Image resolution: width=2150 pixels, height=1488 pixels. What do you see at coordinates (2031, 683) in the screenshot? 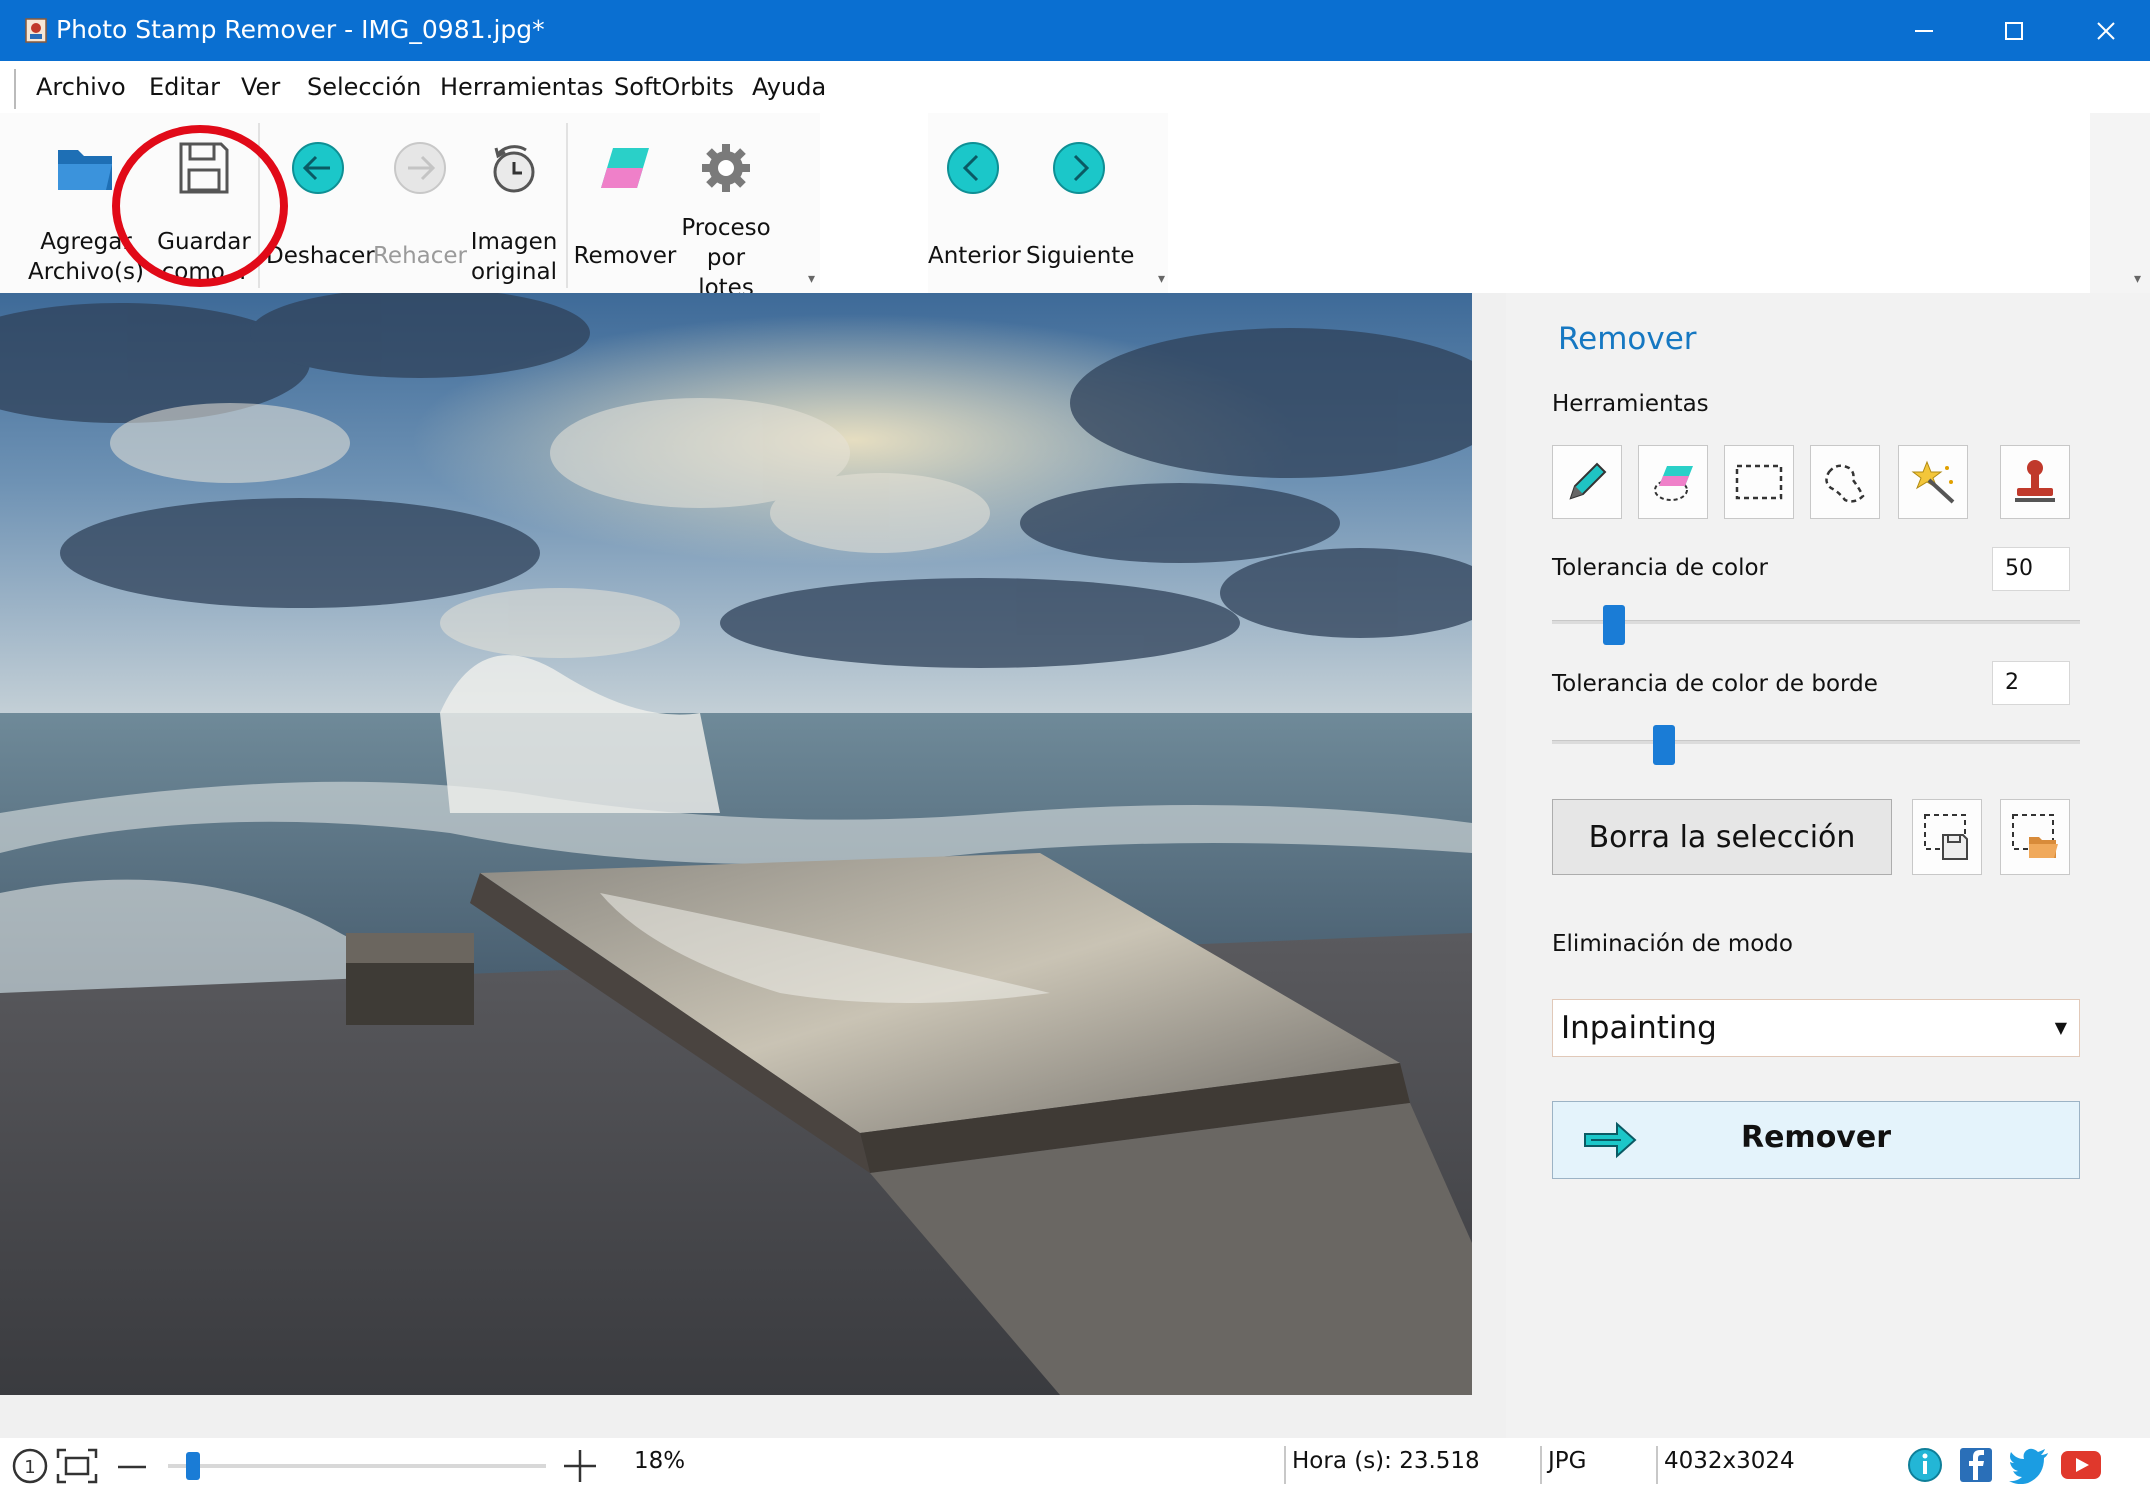
I see `edge-tolerance-input: 2` at bounding box center [2031, 683].